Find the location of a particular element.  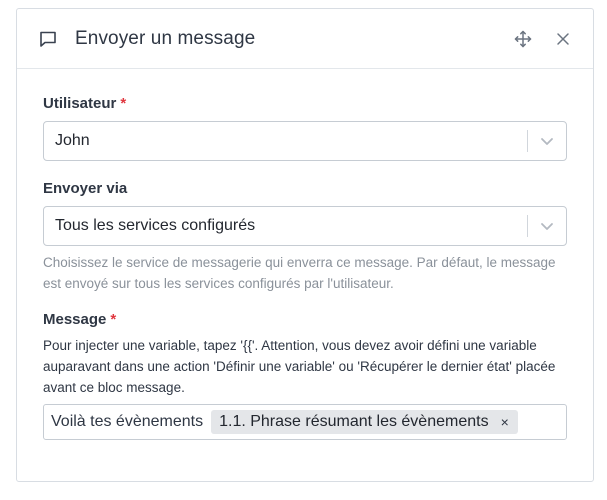

panel-header: Envoyer un message is located at coordinates (305, 39).